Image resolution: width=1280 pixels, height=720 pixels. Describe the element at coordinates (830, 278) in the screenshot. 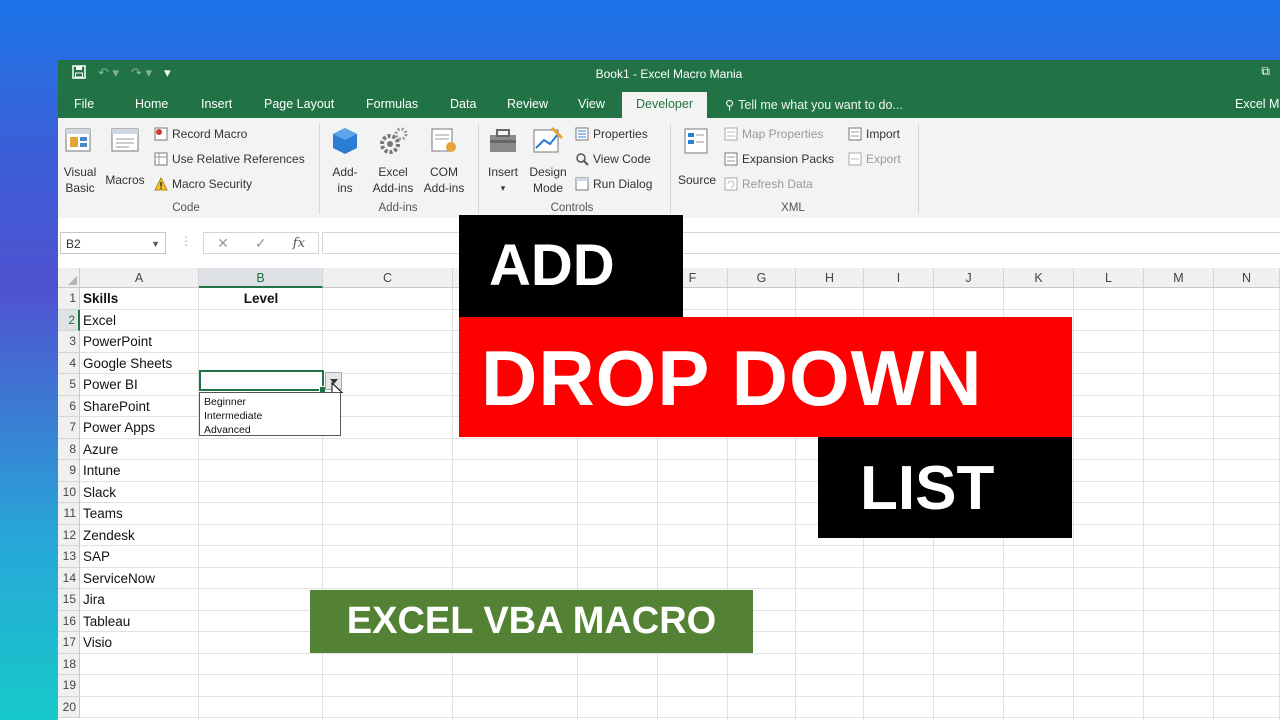

I see `column-header-h: H` at that location.